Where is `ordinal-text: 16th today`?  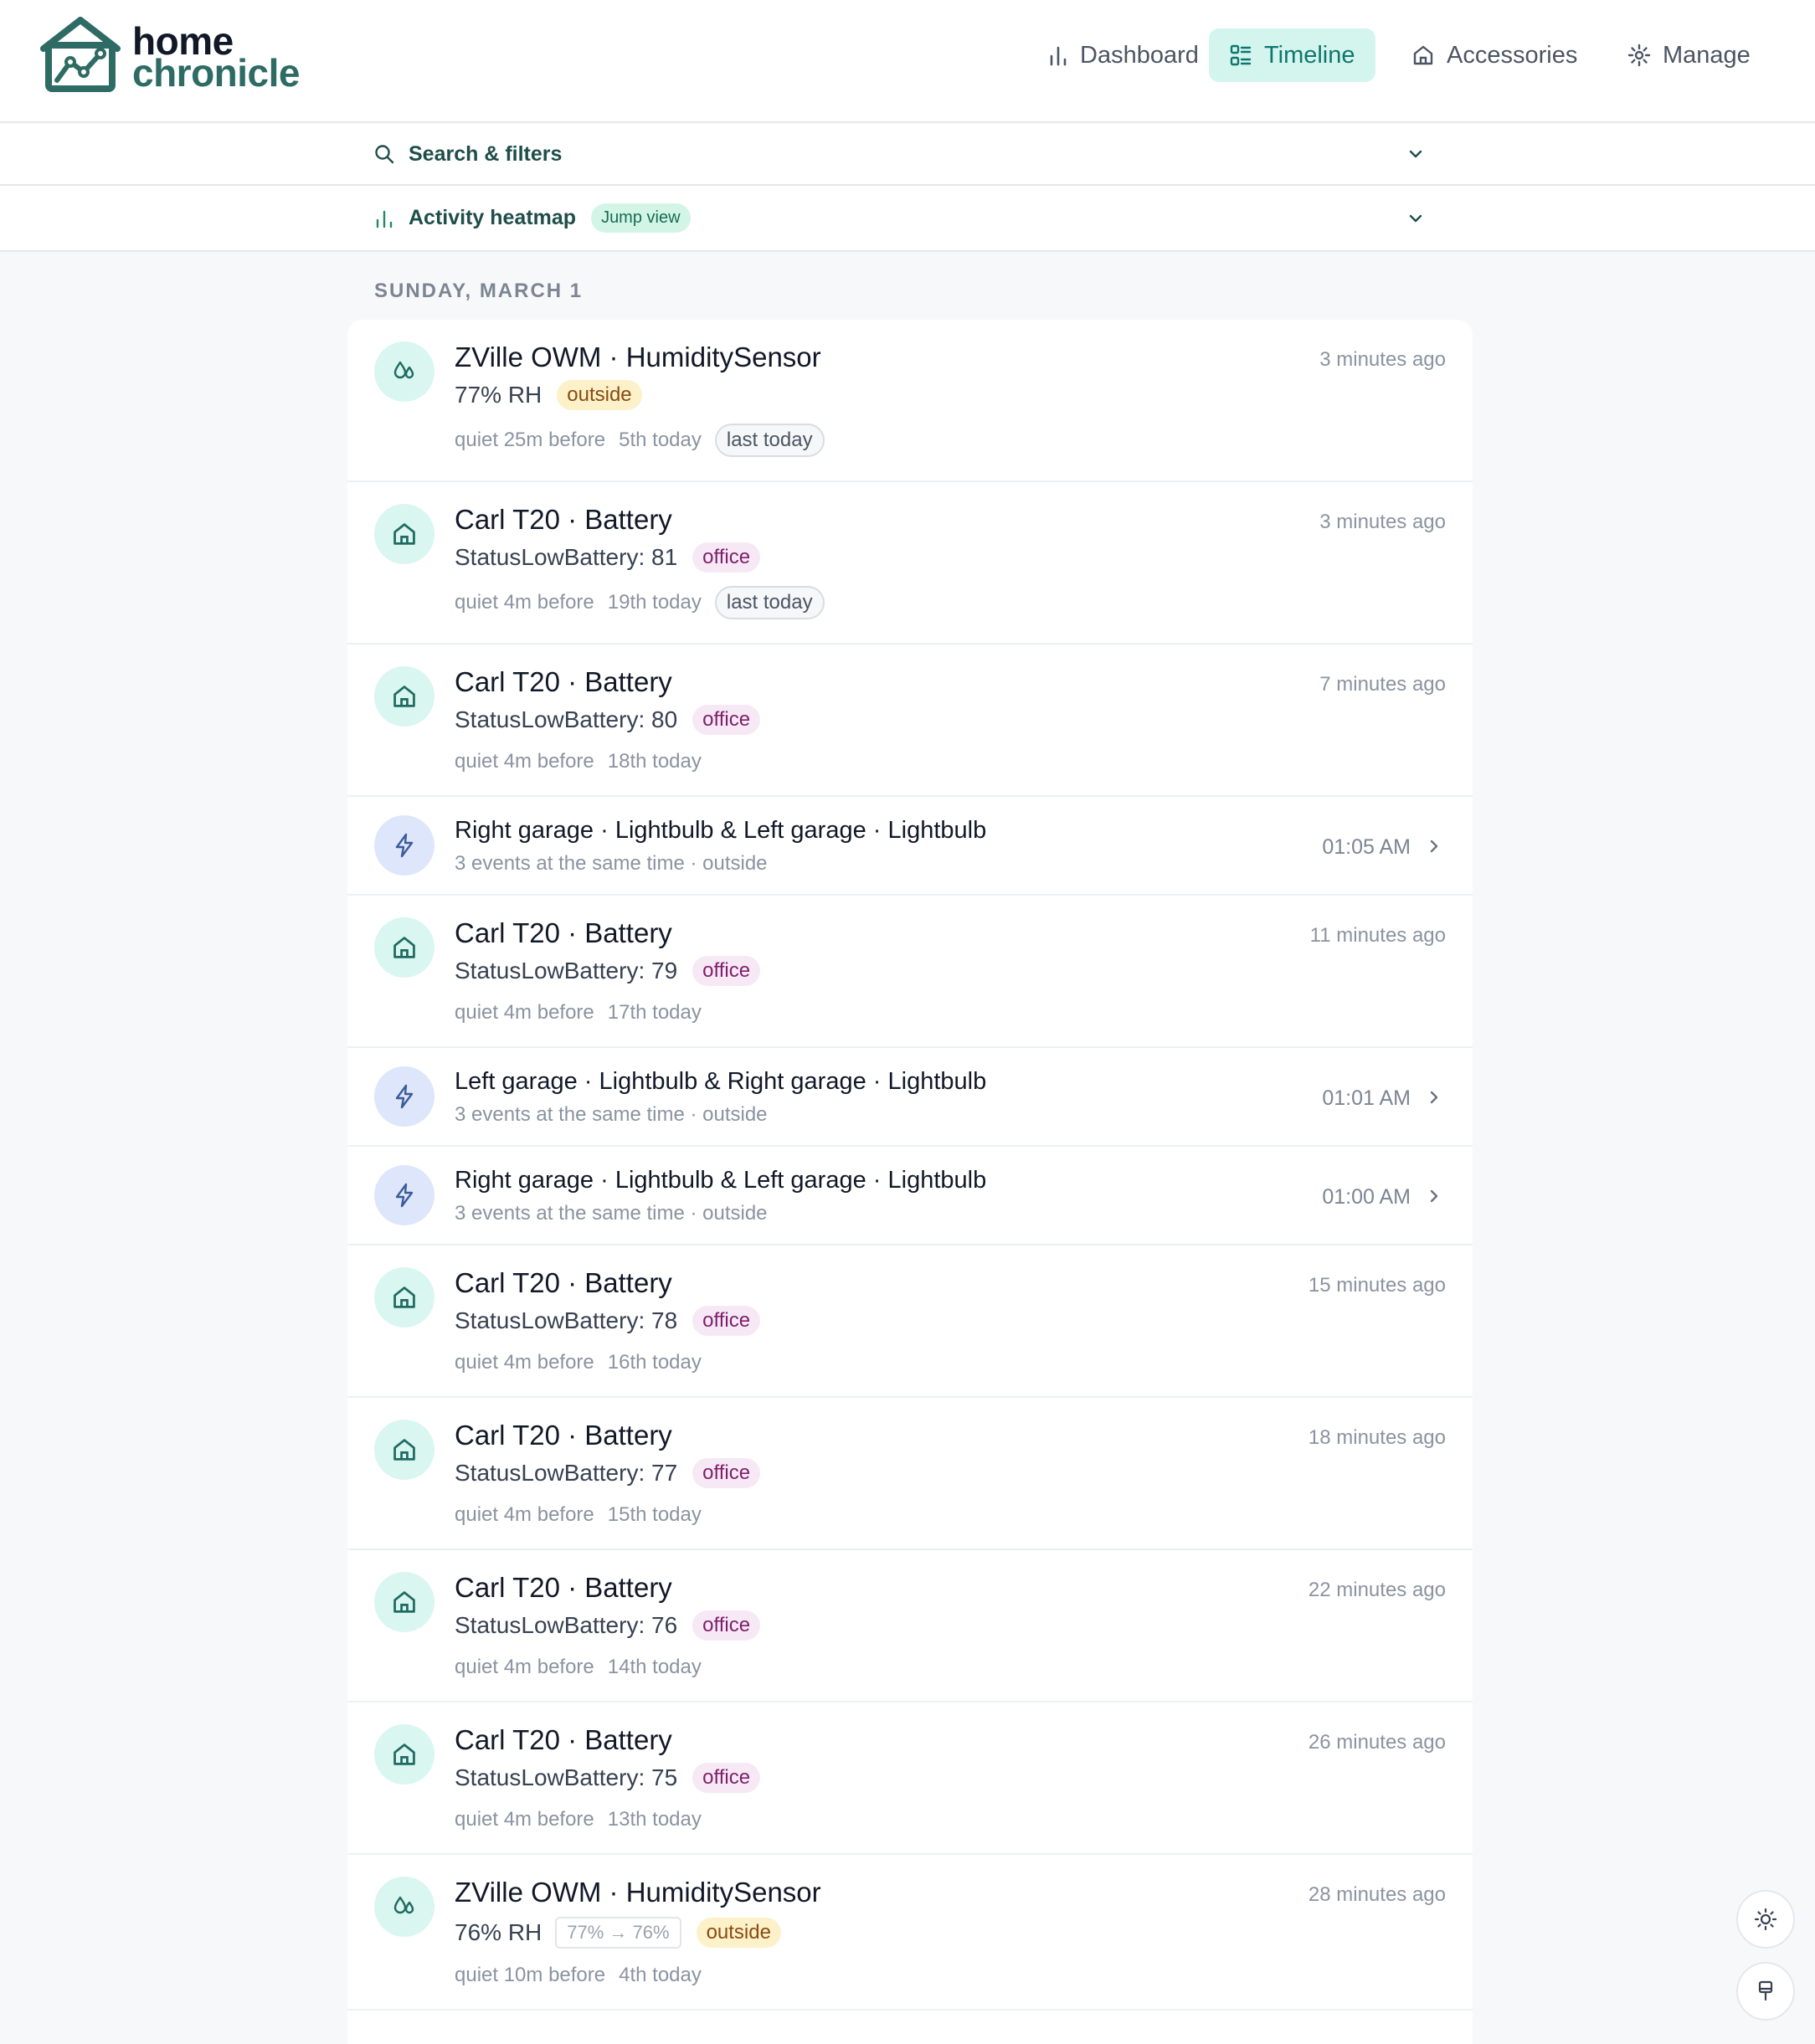
ordinal-text: 16th today is located at coordinates (654, 1362).